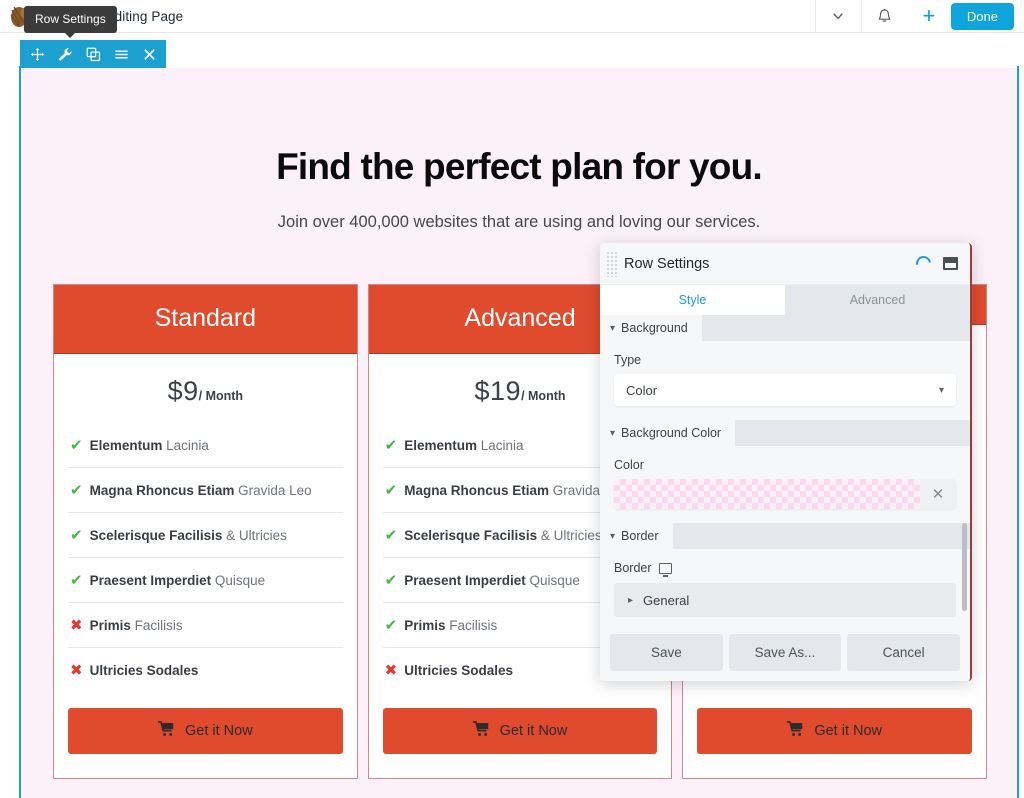 This screenshot has height=798, width=1024. What do you see at coordinates (121, 54) in the screenshot?
I see `menu-icon` at bounding box center [121, 54].